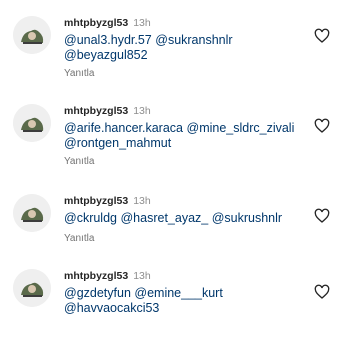 The height and width of the screenshot is (350, 350). What do you see at coordinates (111, 308) in the screenshot?
I see `mention-link: @havvaocakci53` at bounding box center [111, 308].